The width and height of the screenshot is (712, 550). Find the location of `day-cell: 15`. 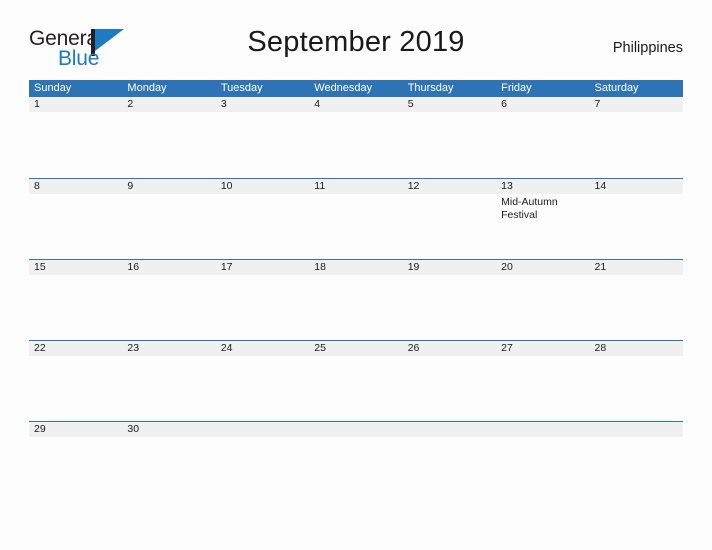

day-cell: 15 is located at coordinates (76, 300).